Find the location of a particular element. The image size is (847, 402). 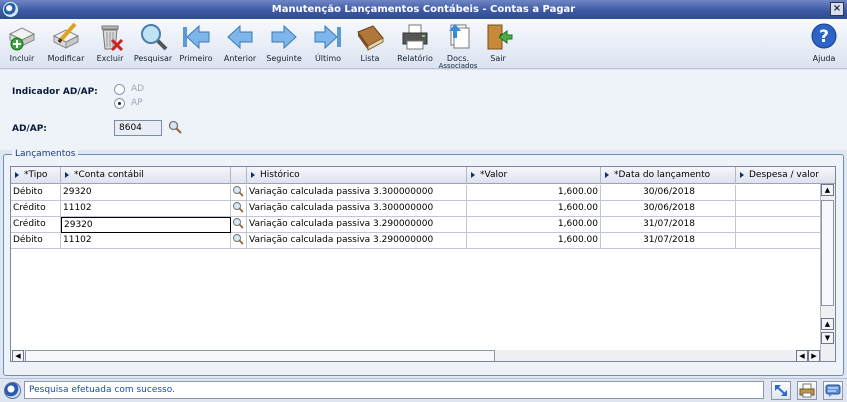

resize-arrows-icon is located at coordinates (781, 390).